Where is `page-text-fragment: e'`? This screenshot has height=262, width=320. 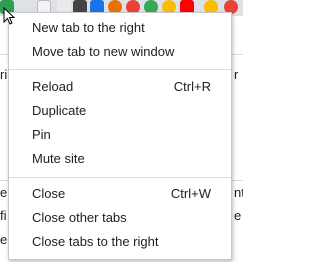 page-text-fragment: e' is located at coordinates (4, 192).